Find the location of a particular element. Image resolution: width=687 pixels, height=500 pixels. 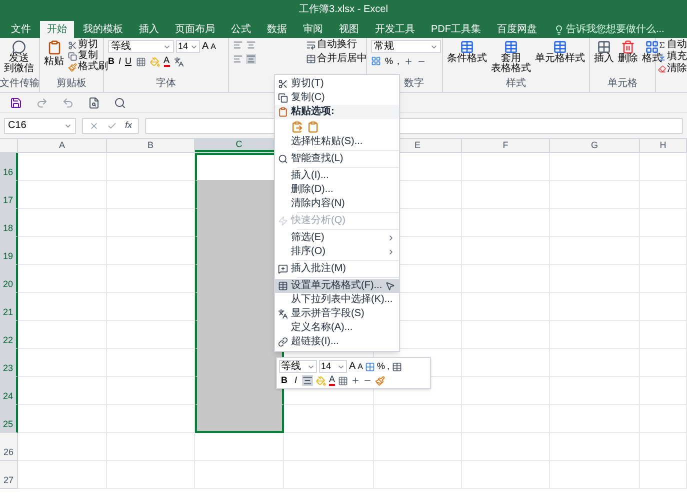

window-title: 工作簿3.xlsx - Excel is located at coordinates (343, 9).